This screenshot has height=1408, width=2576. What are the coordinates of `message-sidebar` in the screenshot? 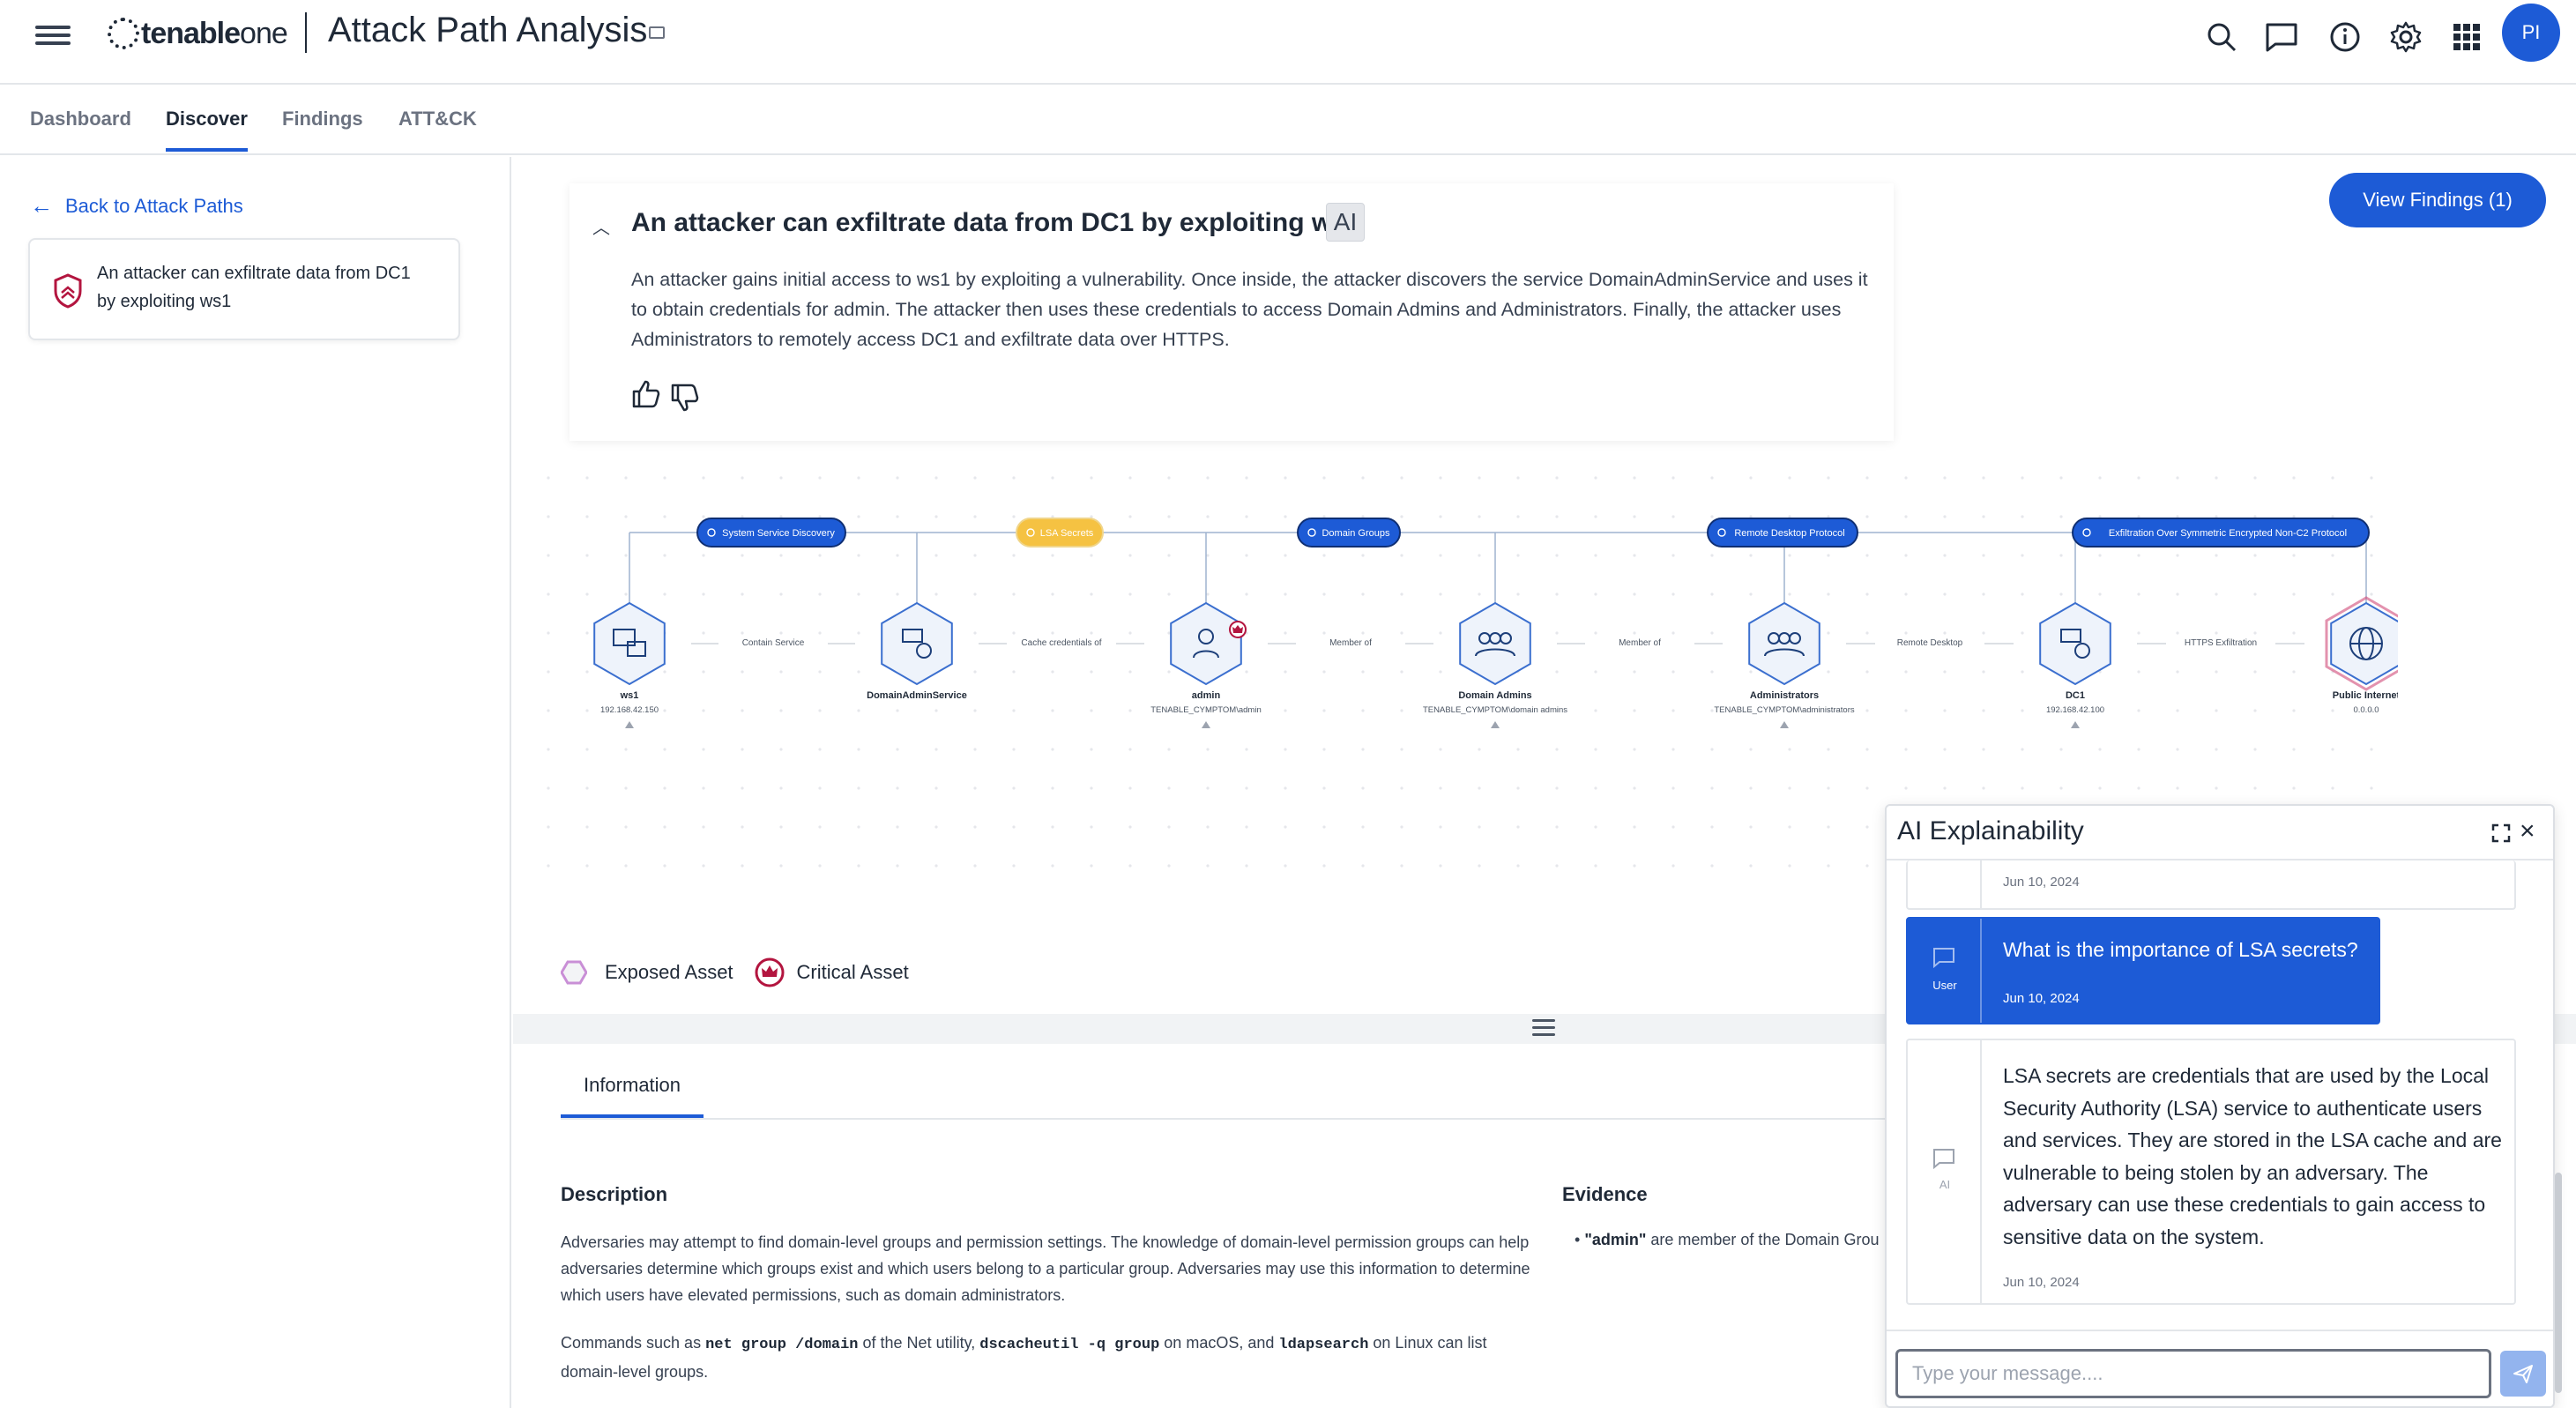 It's located at (1945, 884).